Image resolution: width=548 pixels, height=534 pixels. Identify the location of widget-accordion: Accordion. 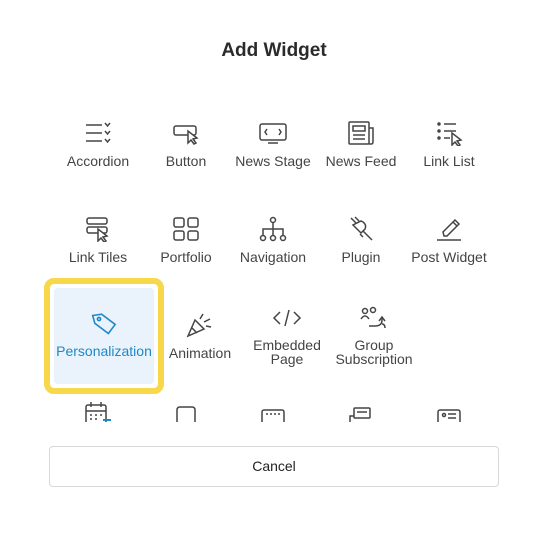
(98, 144).